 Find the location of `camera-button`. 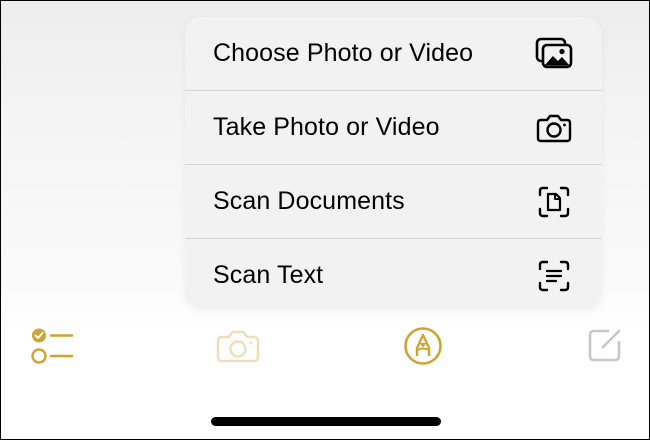

camera-button is located at coordinates (238, 348).